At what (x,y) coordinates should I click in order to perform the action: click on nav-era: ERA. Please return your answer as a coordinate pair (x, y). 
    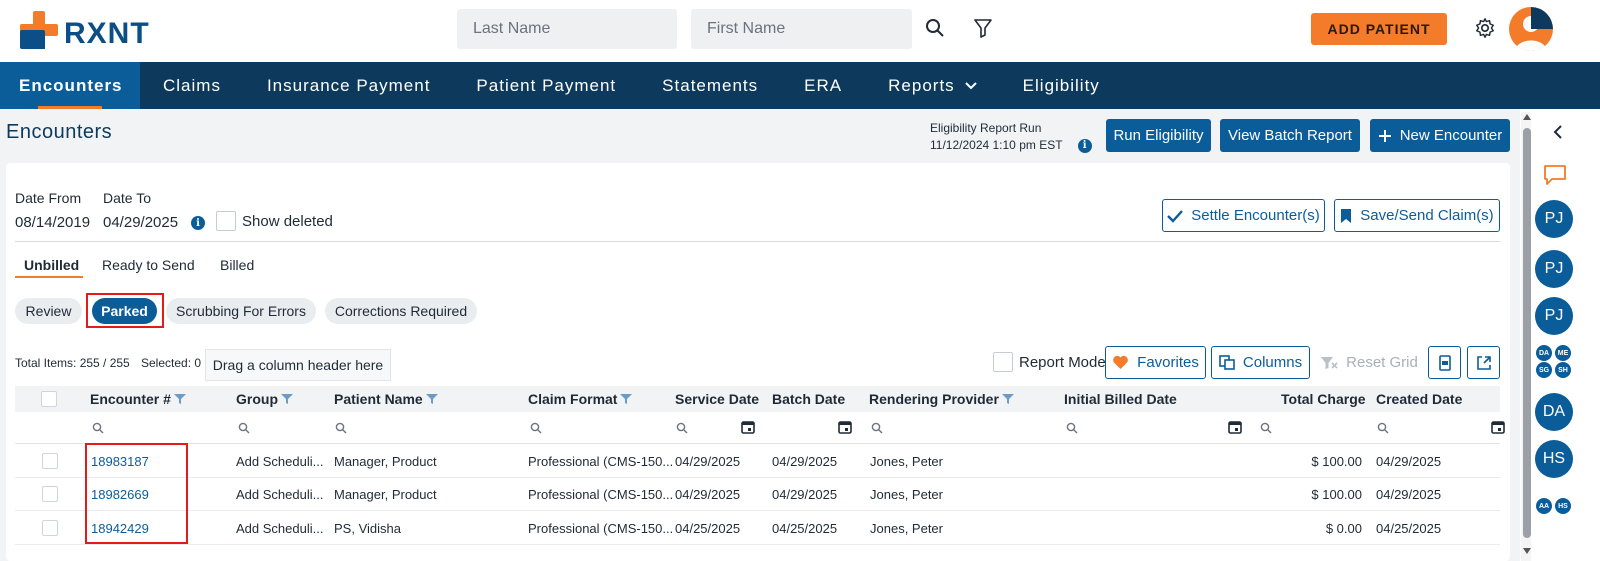
    Looking at the image, I should click on (823, 85).